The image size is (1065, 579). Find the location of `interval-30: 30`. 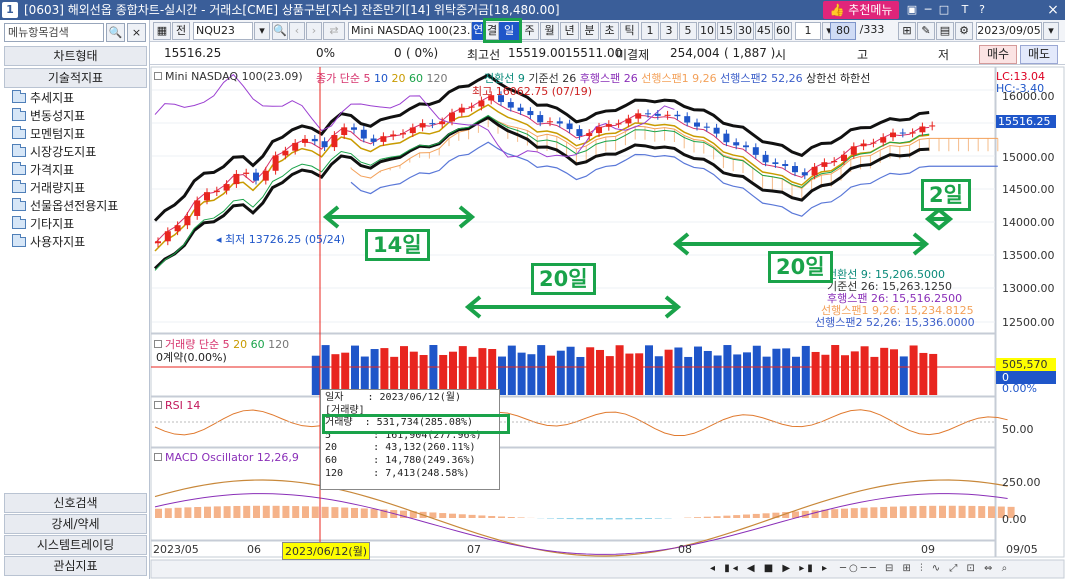

interval-30: 30 is located at coordinates (745, 31).